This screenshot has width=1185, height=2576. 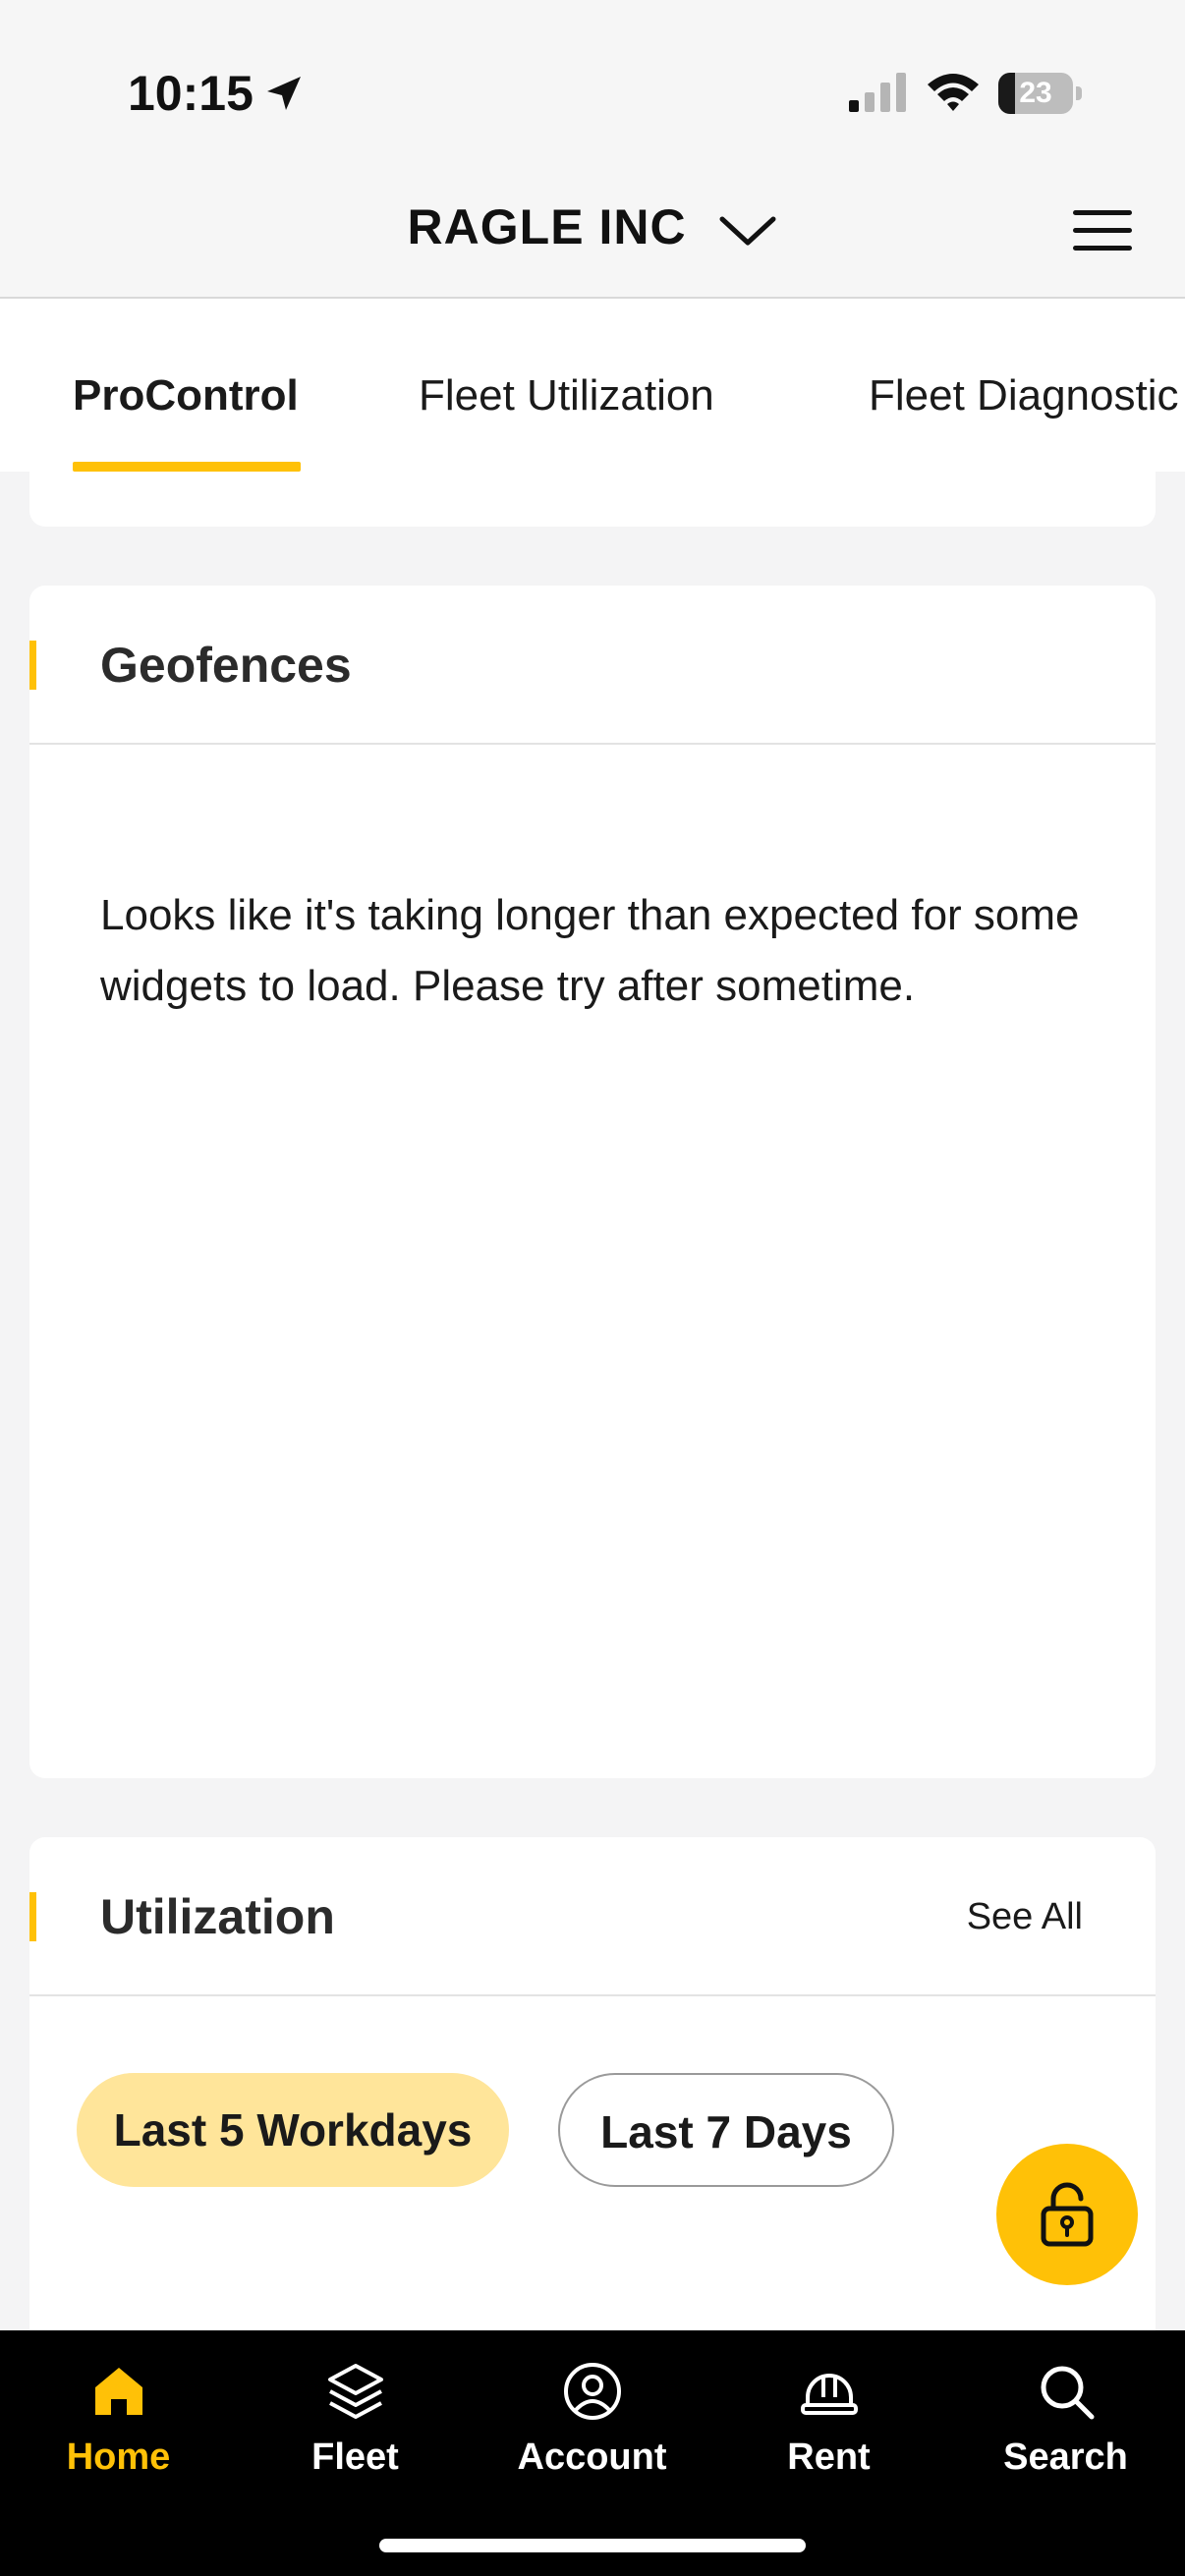 What do you see at coordinates (748, 231) in the screenshot?
I see `chevron-down-icon` at bounding box center [748, 231].